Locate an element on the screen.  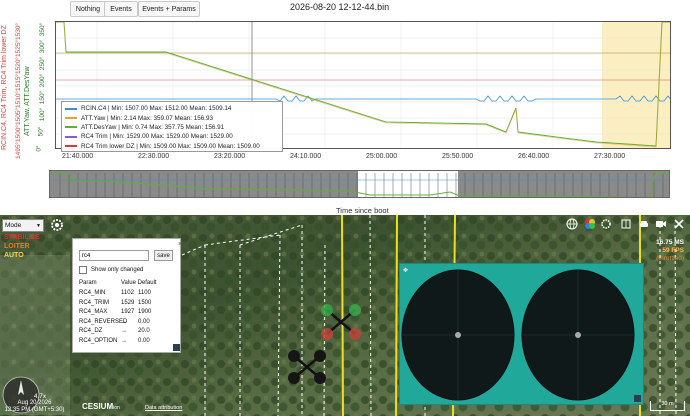
map-icon is located at coordinates (626, 224).